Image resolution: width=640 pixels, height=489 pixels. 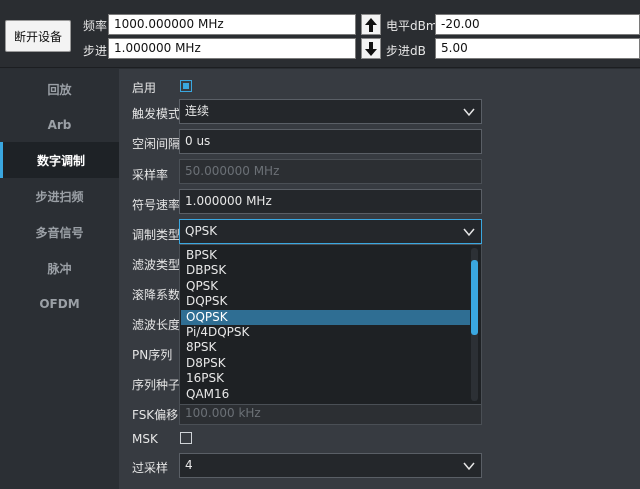 I want to click on dropdown-scrollbar, so click(x=474, y=324).